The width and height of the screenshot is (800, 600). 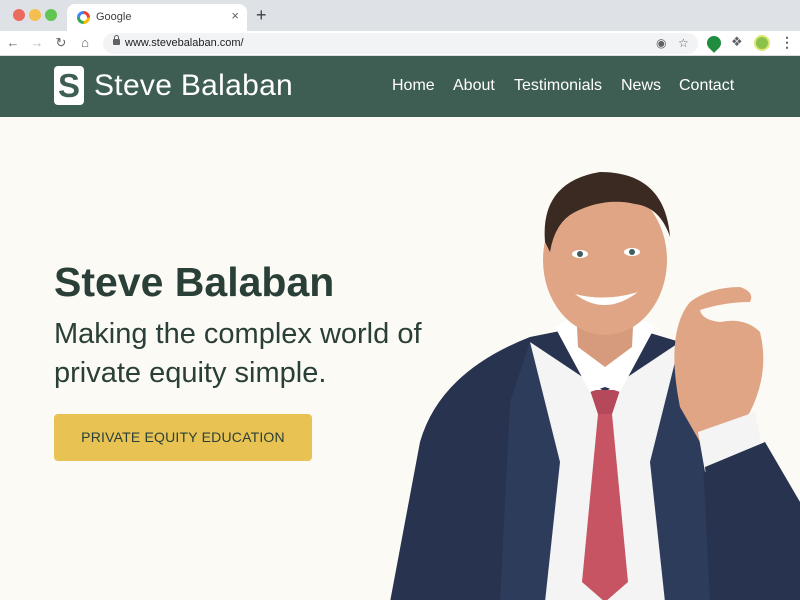 What do you see at coordinates (641, 86) in the screenshot?
I see `nav-news-link: News` at bounding box center [641, 86].